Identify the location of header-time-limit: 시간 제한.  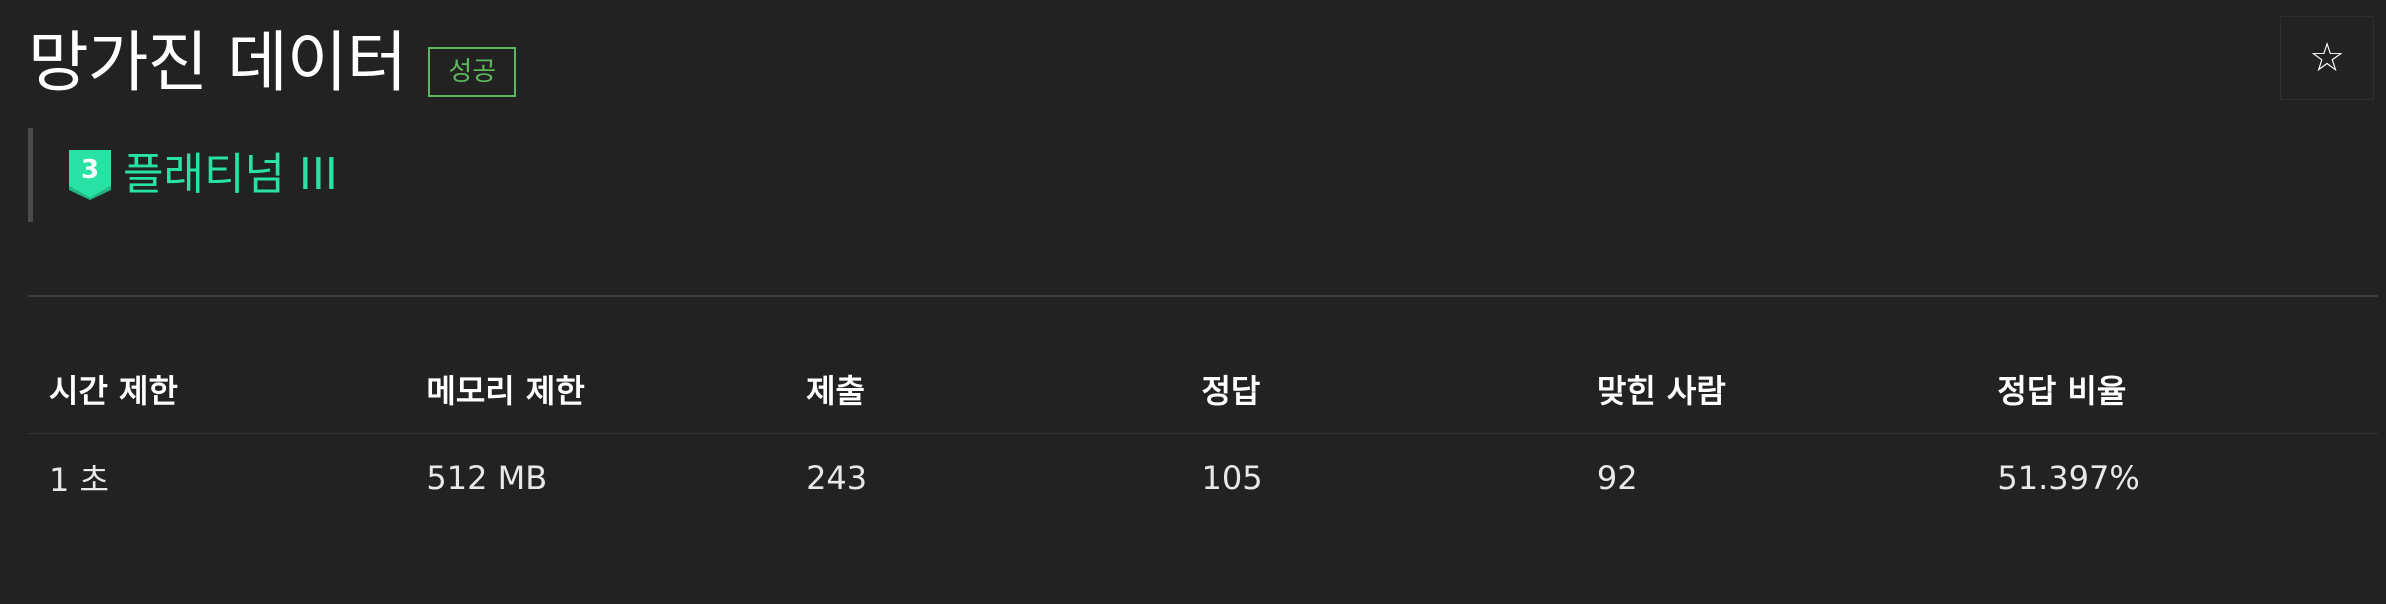
(217, 389).